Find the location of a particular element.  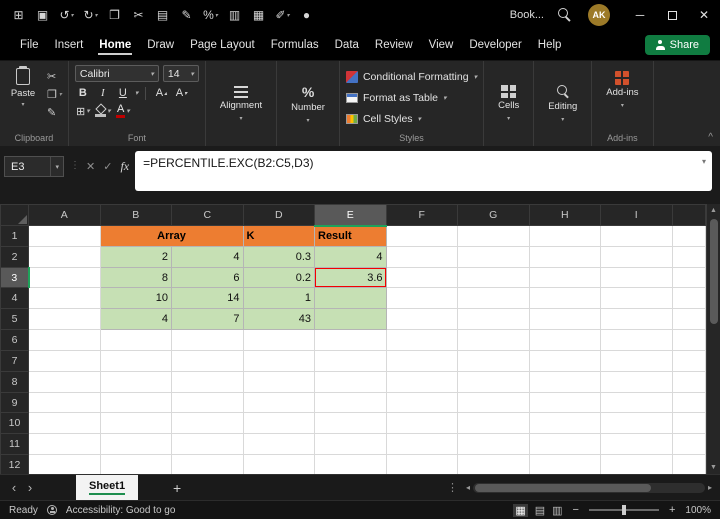

redo-icon: ↻ ▾ is located at coordinates (90, 15).